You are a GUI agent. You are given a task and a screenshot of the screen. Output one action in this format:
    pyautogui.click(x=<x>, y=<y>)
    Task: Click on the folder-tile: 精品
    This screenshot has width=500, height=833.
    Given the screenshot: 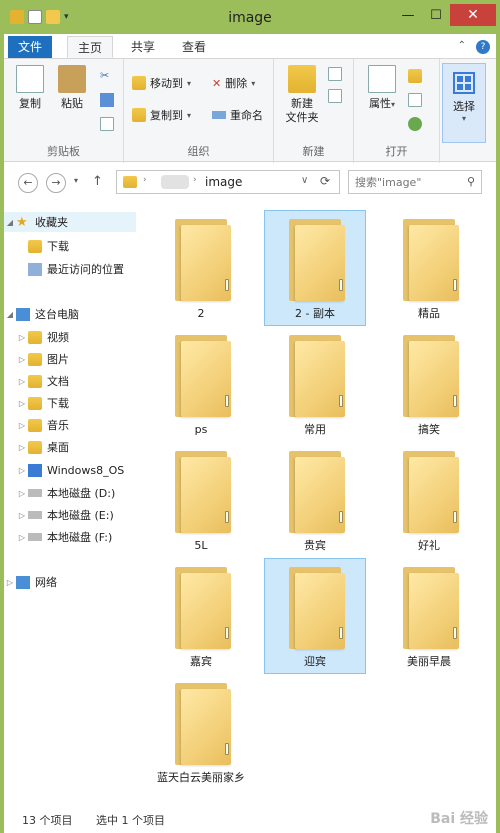 What is the action you would take?
    pyautogui.click(x=429, y=268)
    